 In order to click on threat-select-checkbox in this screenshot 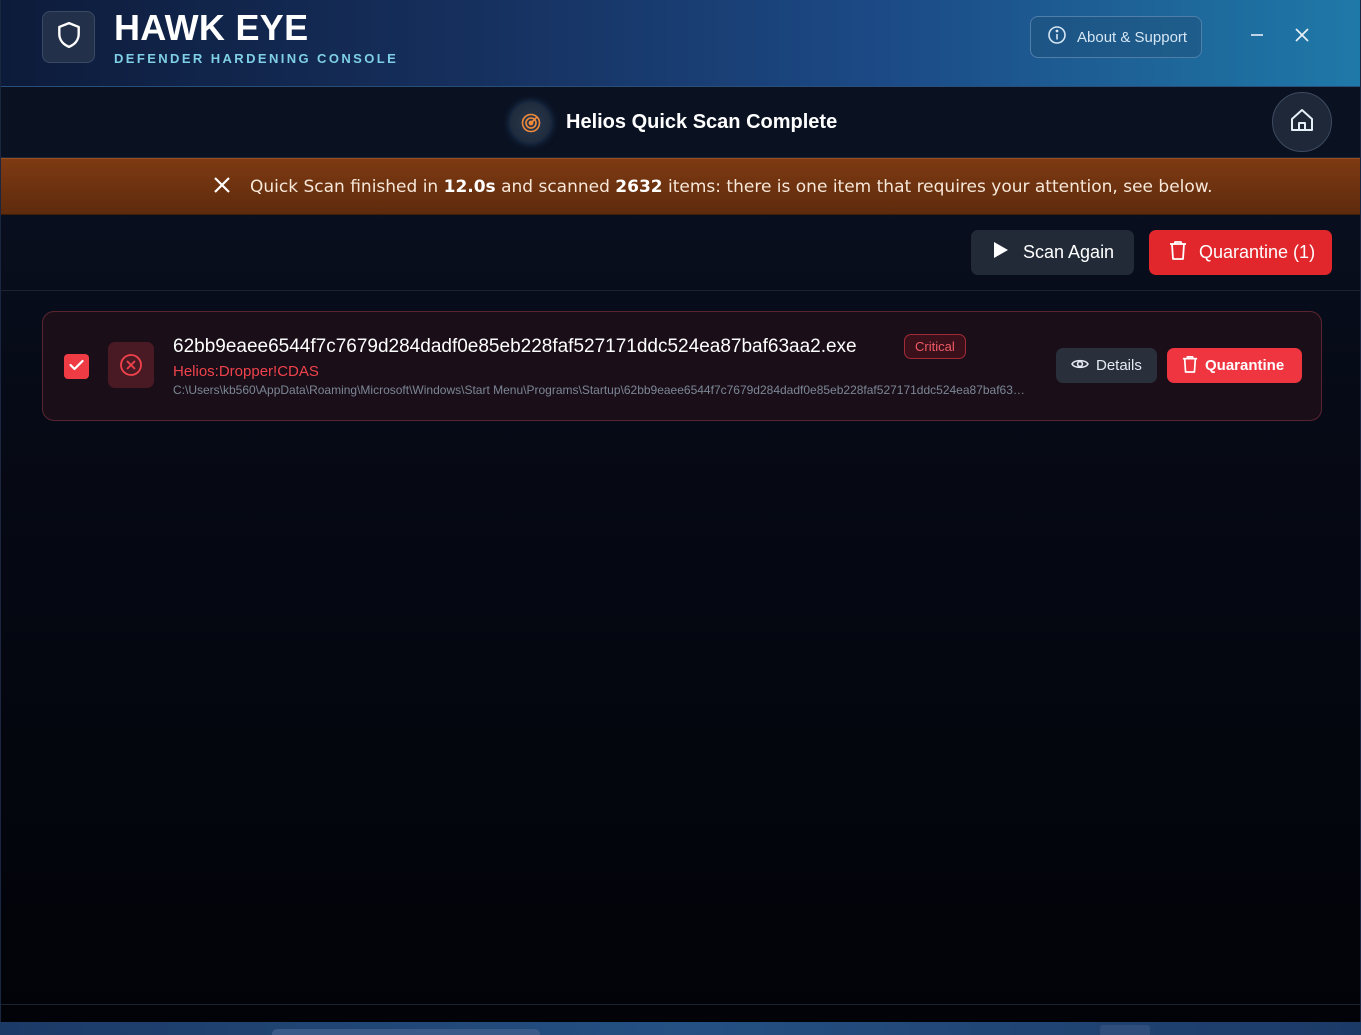, I will do `click(76, 366)`.